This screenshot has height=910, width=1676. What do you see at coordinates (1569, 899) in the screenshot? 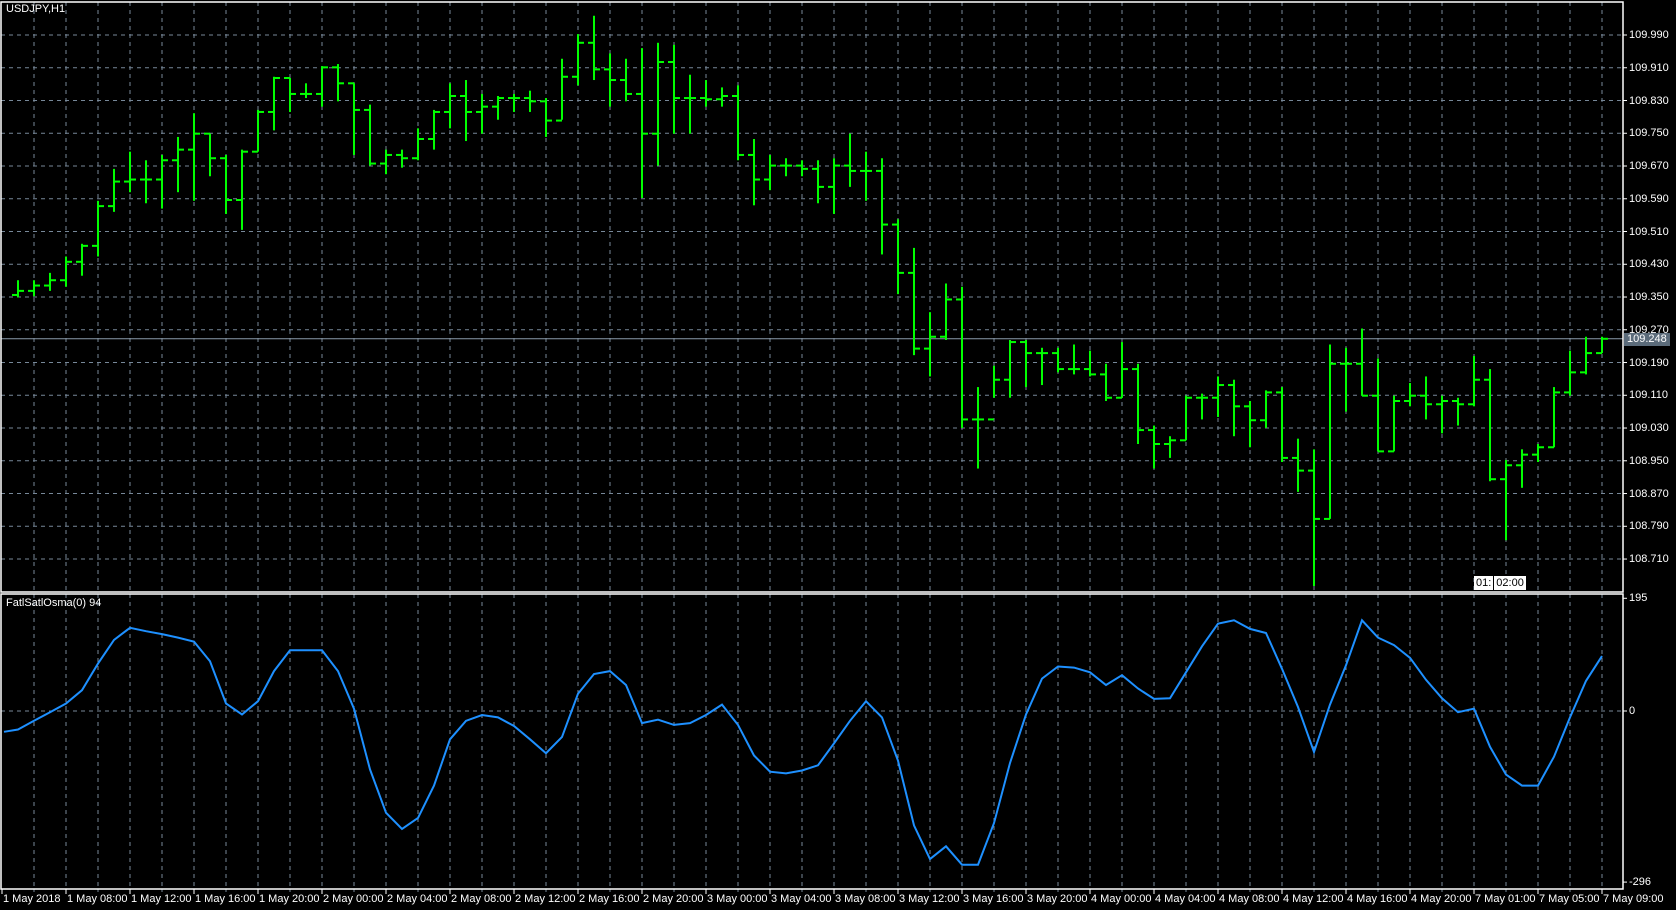
I see `time-axis-label: 7 May 05:00` at bounding box center [1569, 899].